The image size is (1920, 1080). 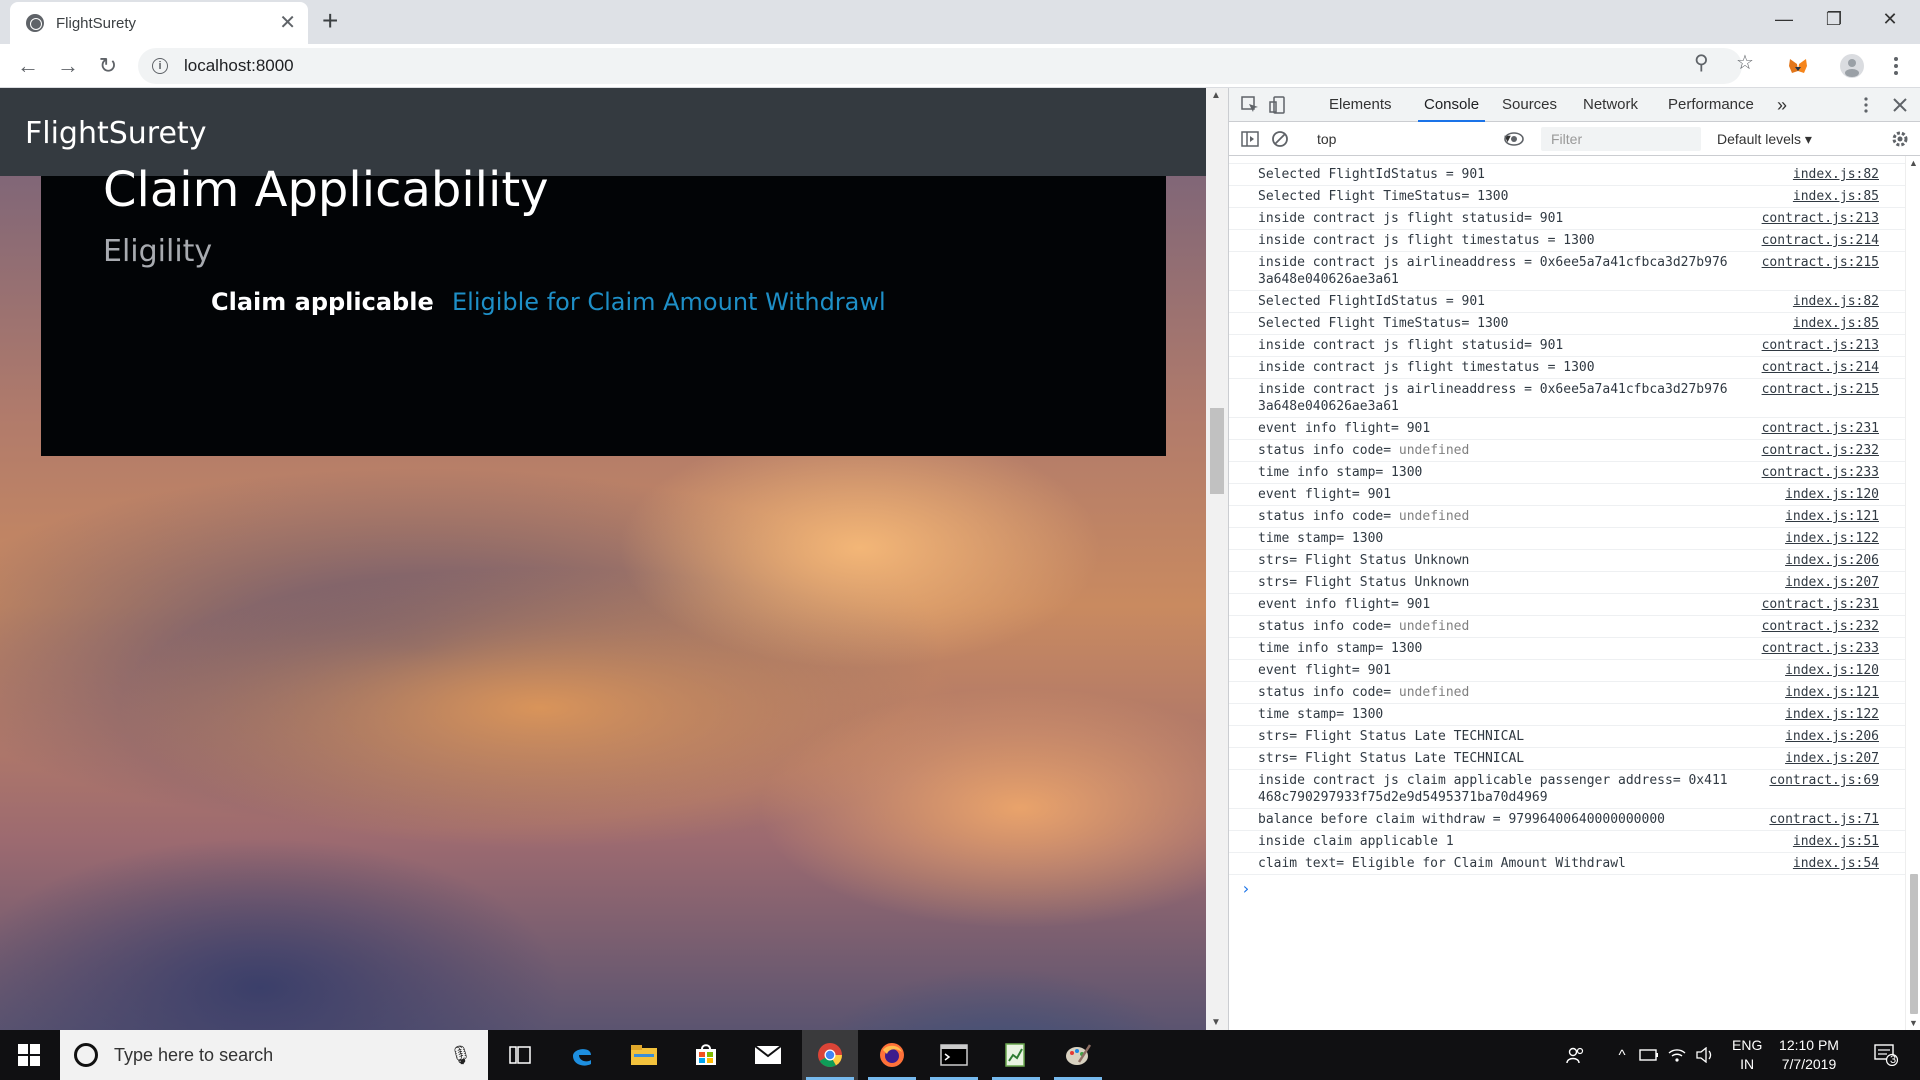 What do you see at coordinates (115, 133) in the screenshot?
I see `navbar-brand: FlightSurety` at bounding box center [115, 133].